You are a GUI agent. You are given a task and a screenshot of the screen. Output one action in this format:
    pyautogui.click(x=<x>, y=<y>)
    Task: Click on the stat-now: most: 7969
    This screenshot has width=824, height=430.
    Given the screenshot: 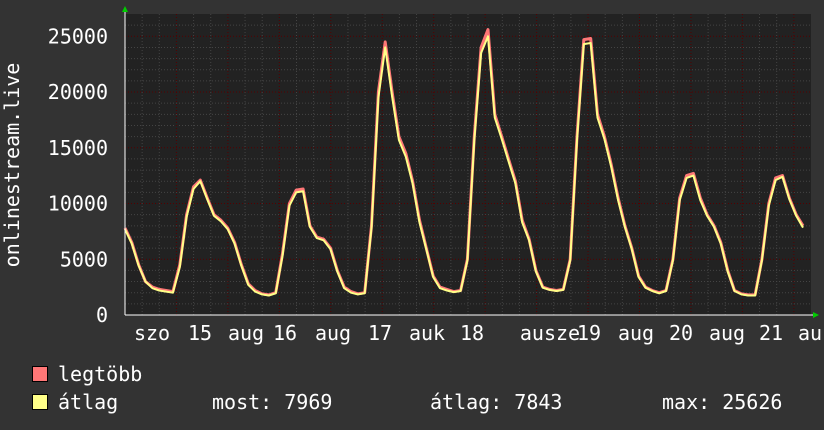 What is the action you would take?
    pyautogui.click(x=272, y=402)
    